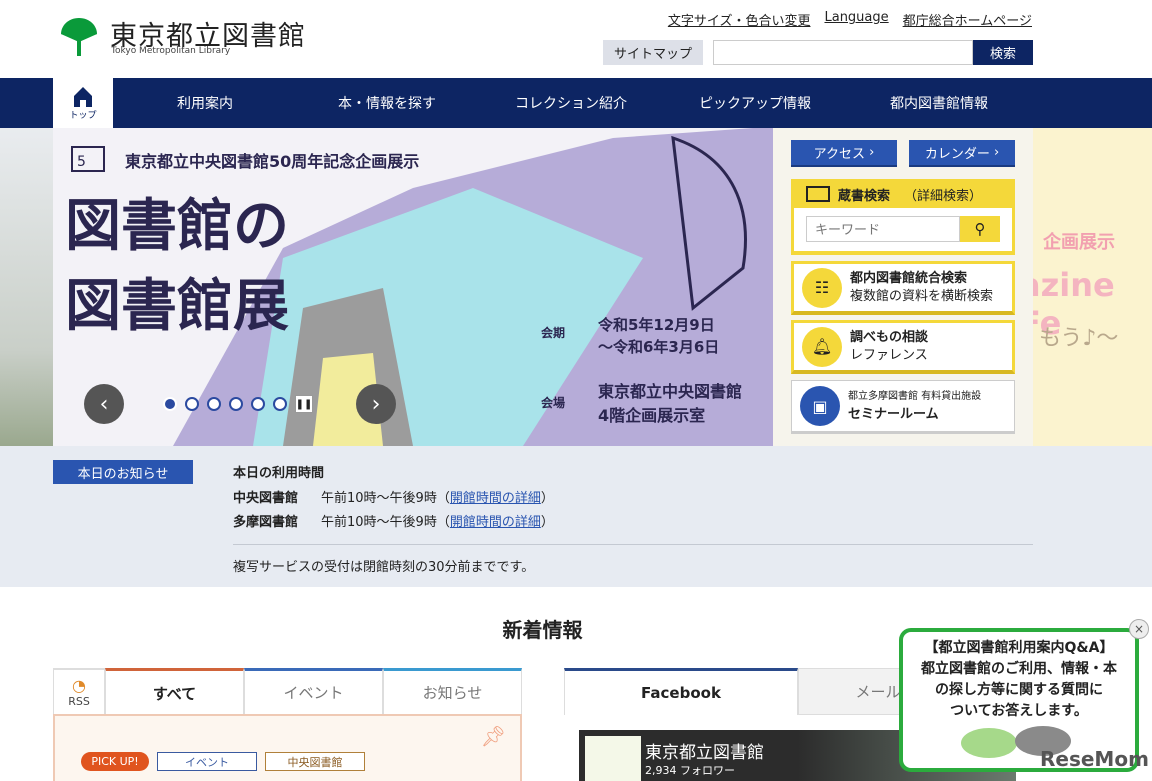 This screenshot has height=781, width=1152. I want to click on nav-collections: コレクション紹介, so click(571, 103).